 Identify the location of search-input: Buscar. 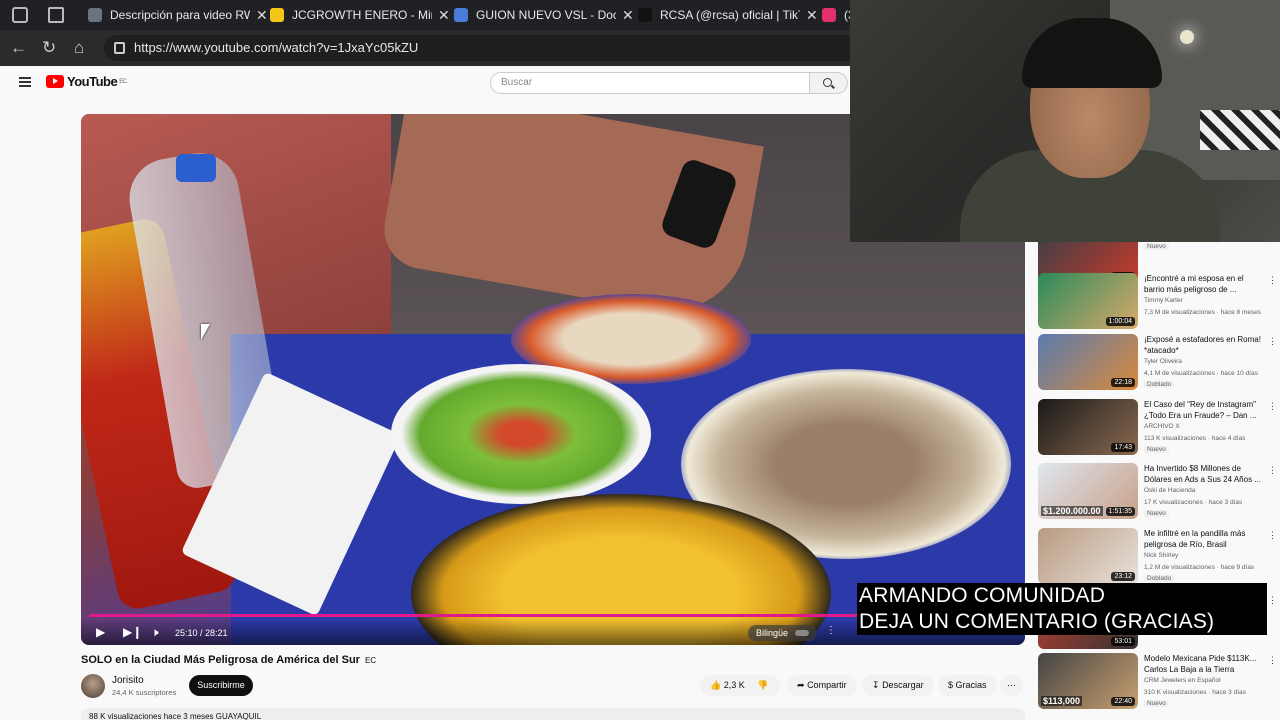
(650, 83).